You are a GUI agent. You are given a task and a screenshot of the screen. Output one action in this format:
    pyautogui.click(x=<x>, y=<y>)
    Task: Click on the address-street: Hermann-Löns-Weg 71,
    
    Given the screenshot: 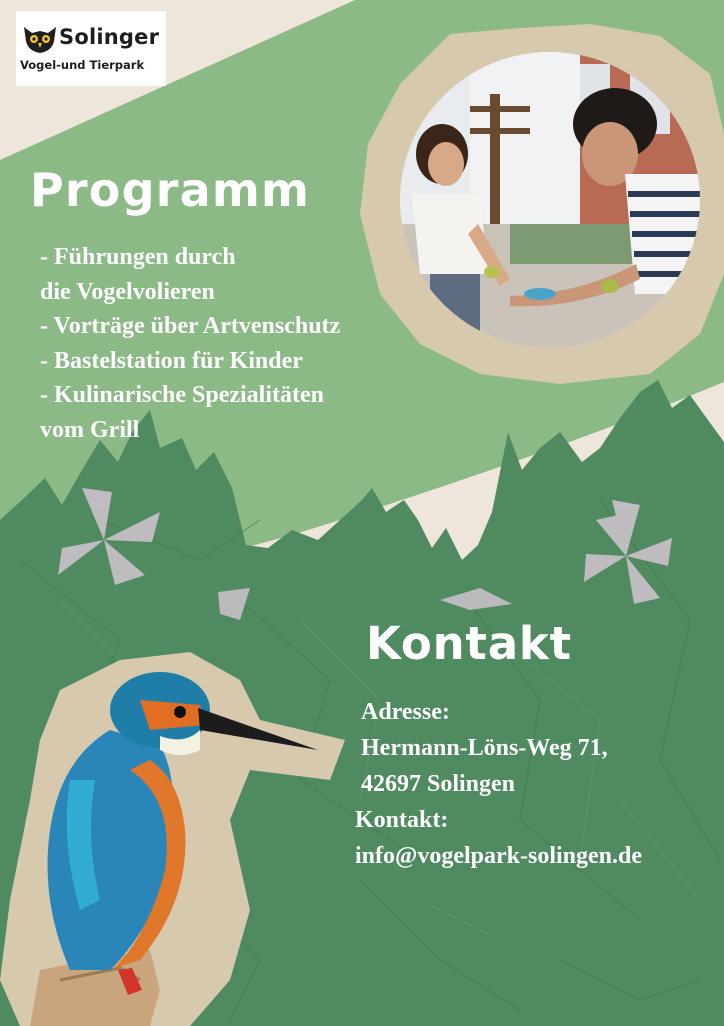 What is the action you would take?
    pyautogui.click(x=484, y=748)
    